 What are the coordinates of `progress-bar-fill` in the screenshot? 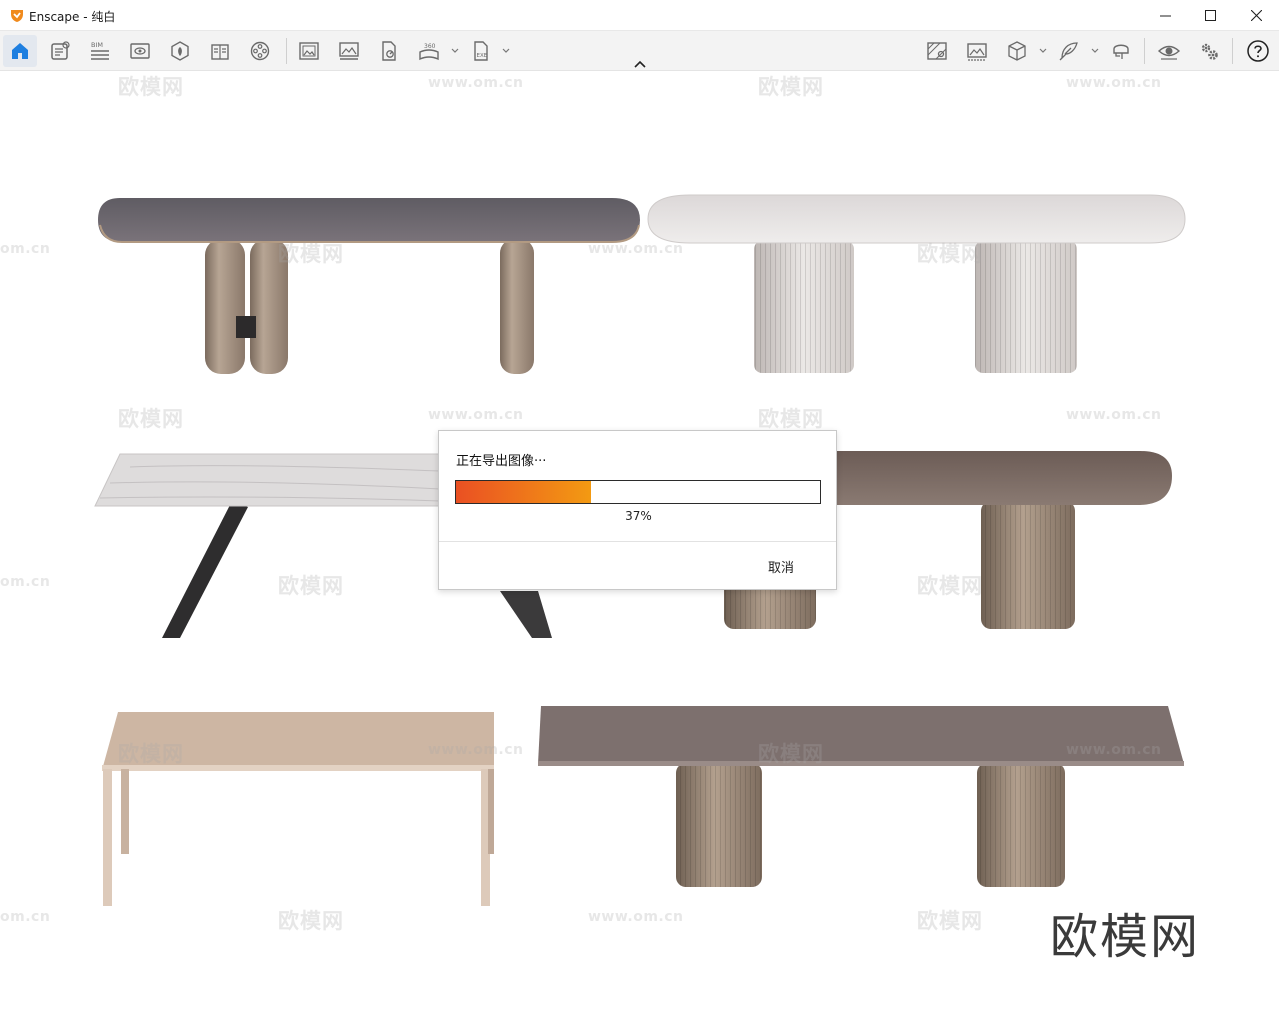 It's located at (523, 492).